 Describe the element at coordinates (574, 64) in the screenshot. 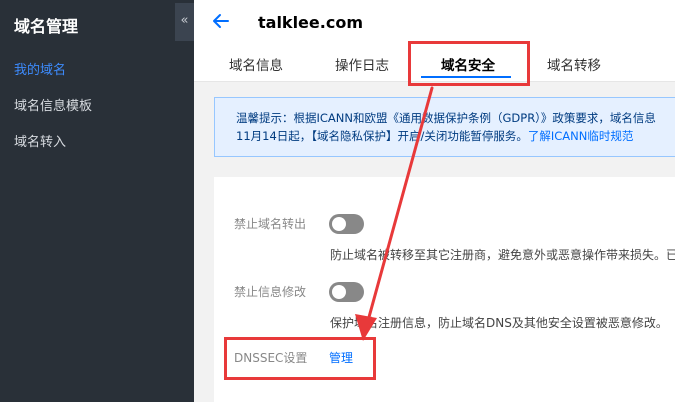

I see `tab-domain-transfer: 域名转移` at that location.